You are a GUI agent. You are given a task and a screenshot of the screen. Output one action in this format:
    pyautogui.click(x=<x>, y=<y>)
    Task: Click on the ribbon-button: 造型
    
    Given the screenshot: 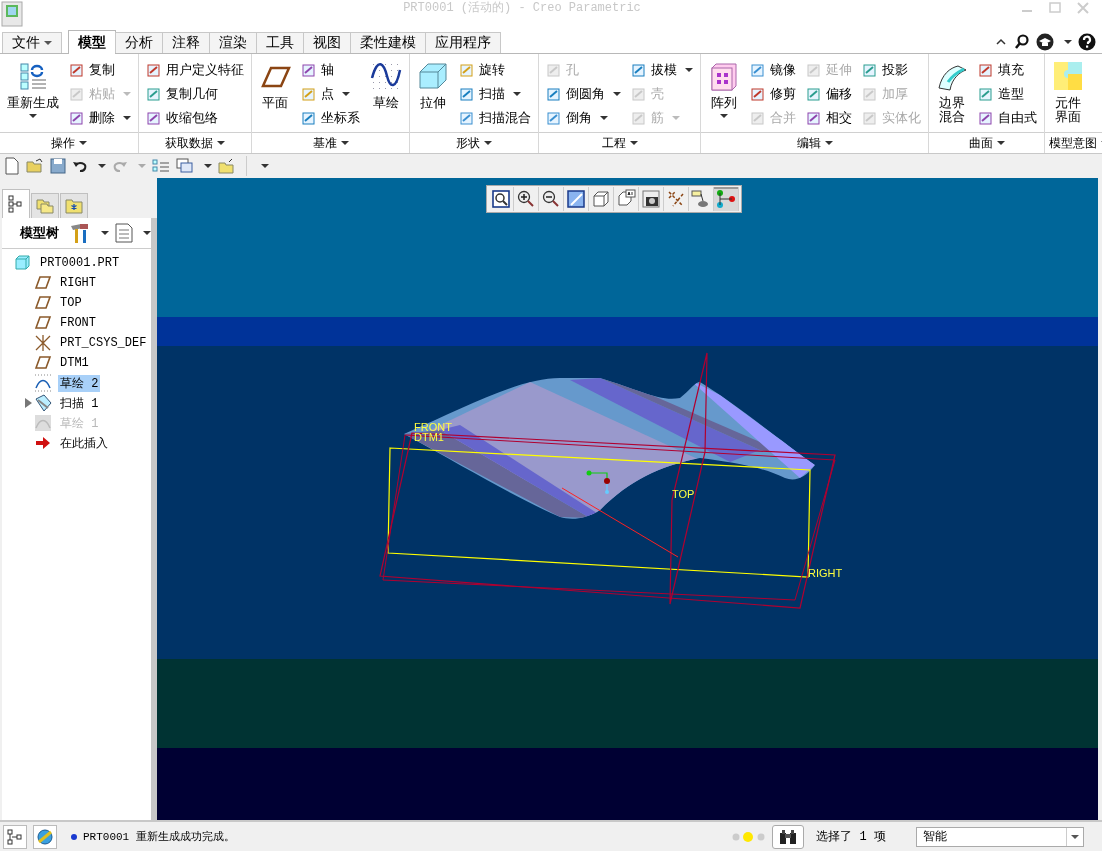 What is the action you would take?
    pyautogui.click(x=1007, y=94)
    